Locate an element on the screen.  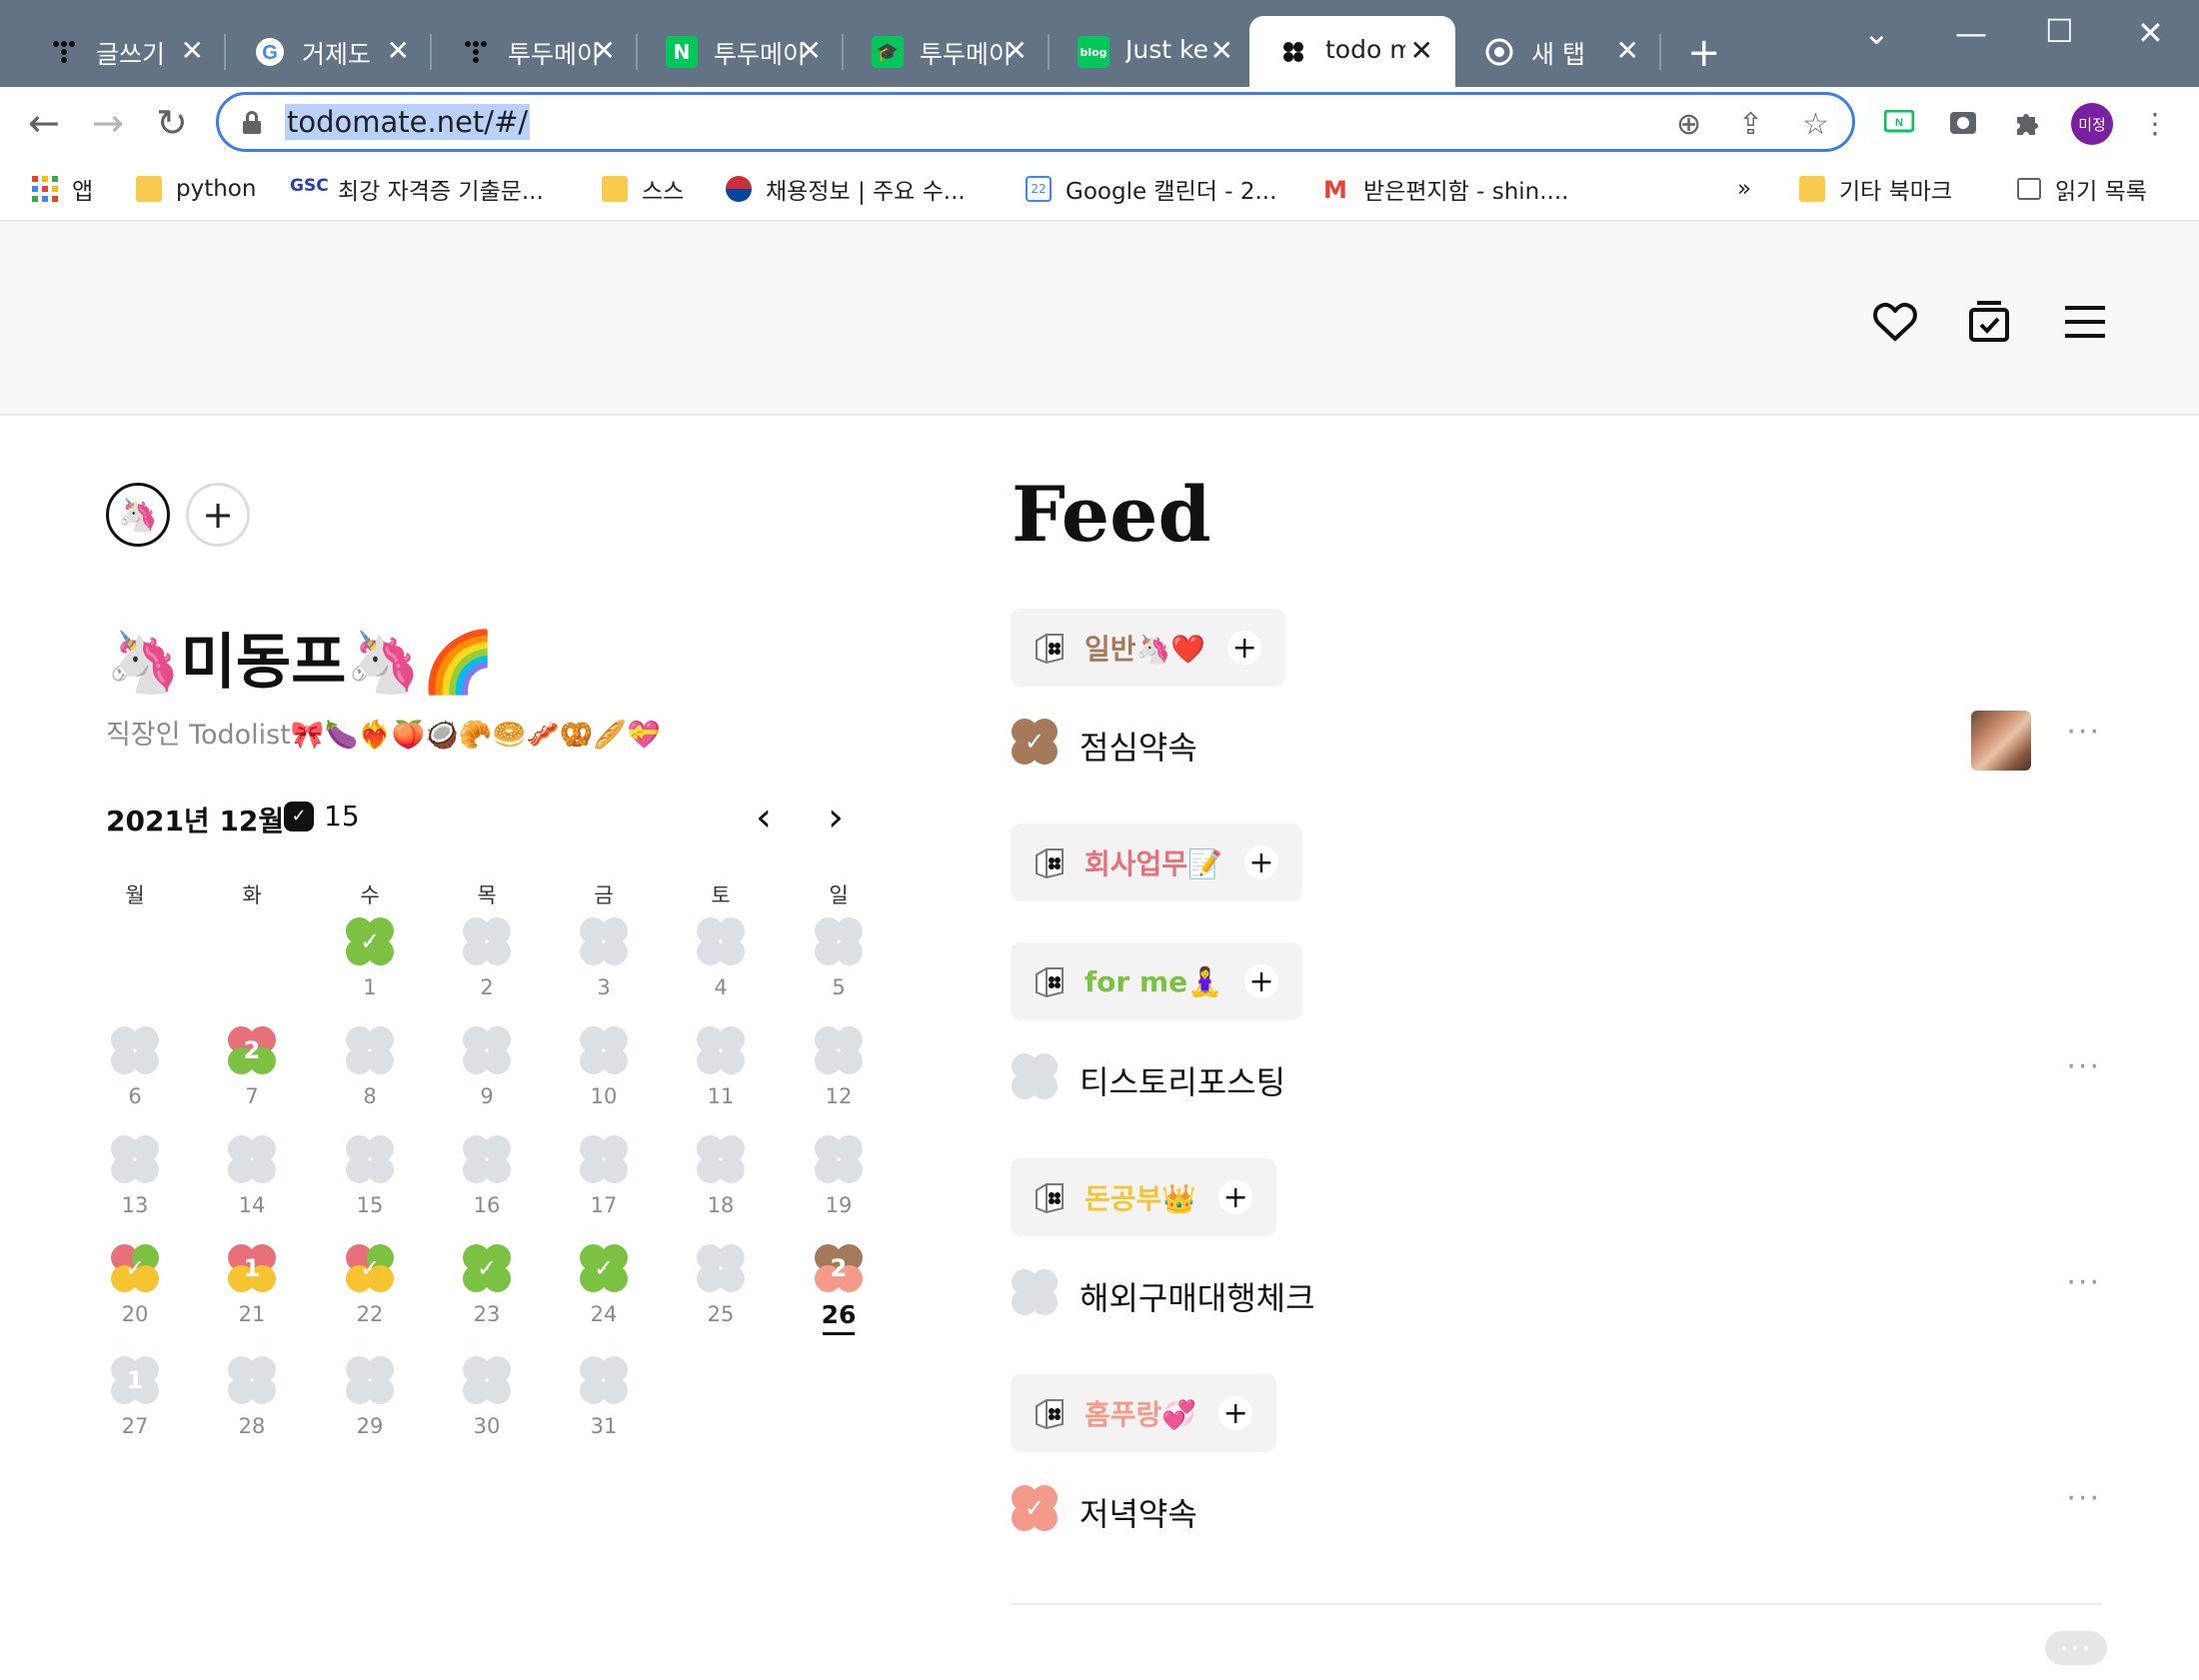
category-general: 일반🦄❤️ + is located at coordinates (1149, 648).